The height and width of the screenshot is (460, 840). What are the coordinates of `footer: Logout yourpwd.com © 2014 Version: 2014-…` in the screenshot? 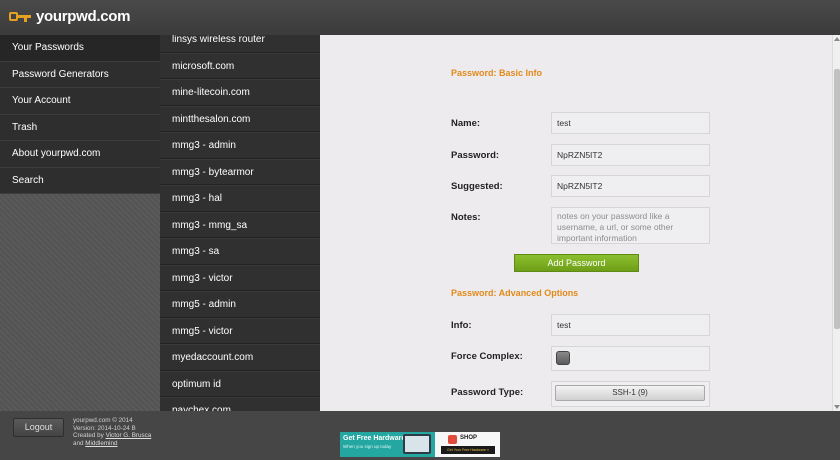 It's located at (420, 435).